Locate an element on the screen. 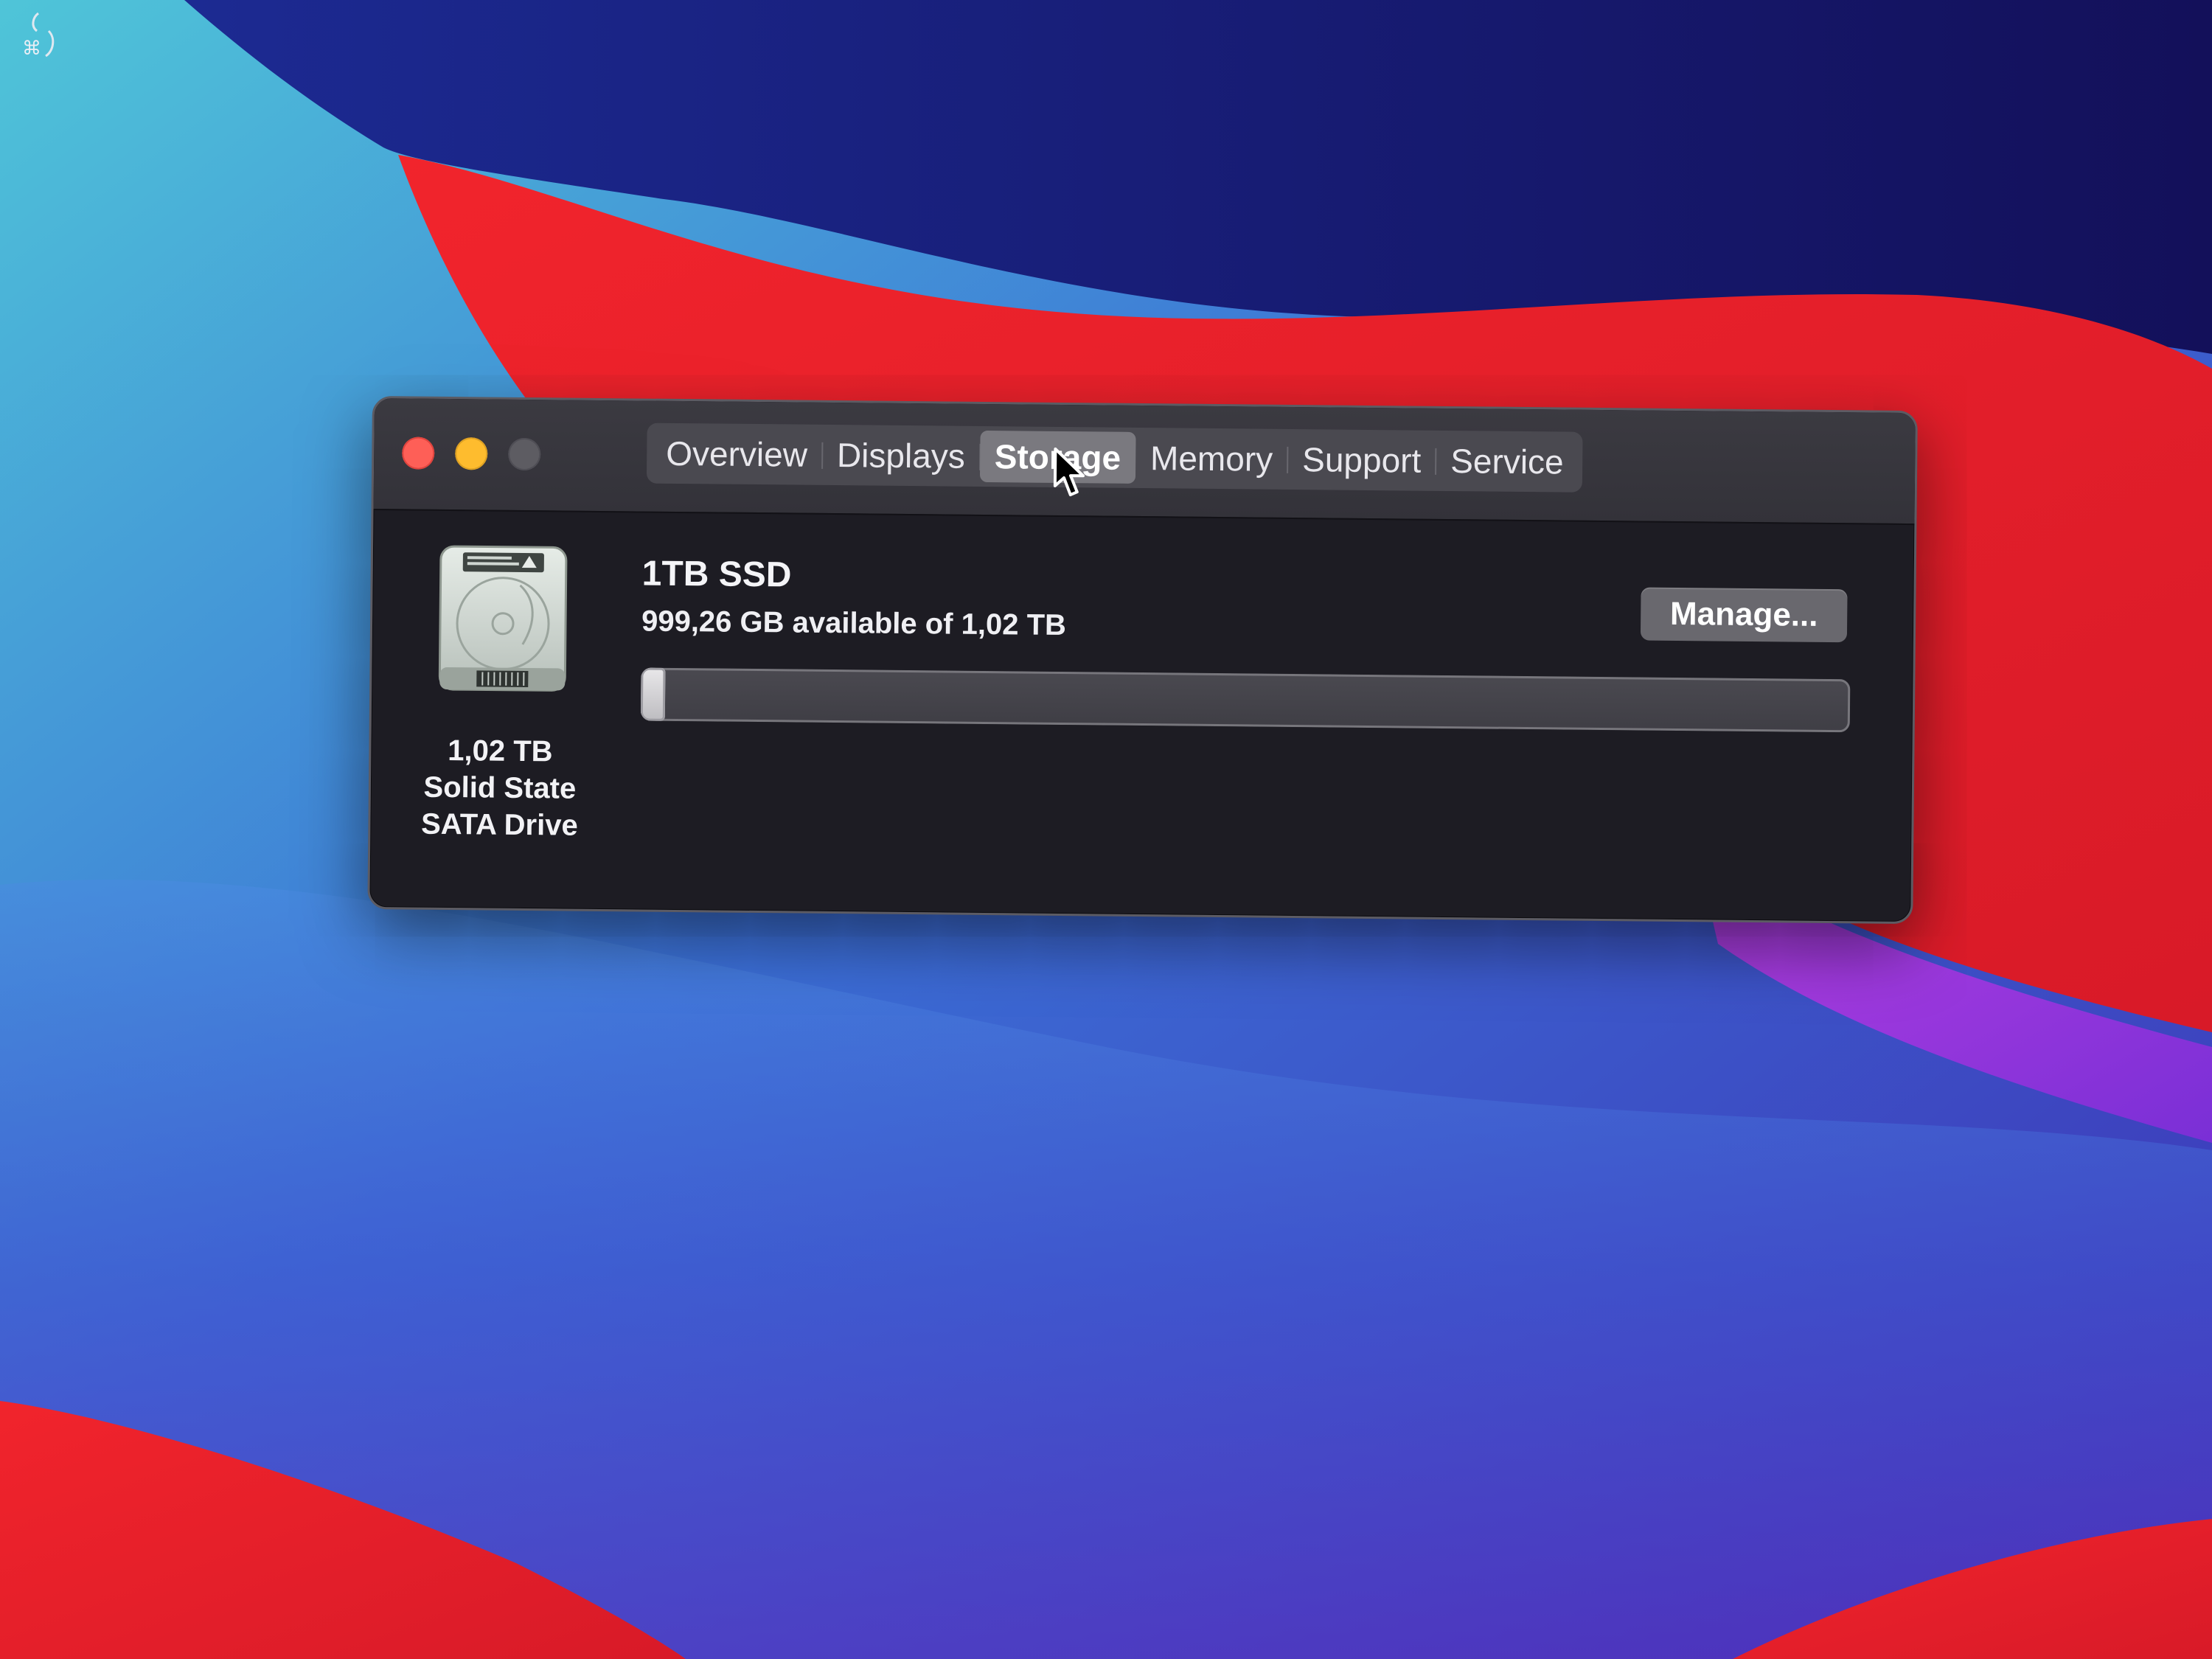  disk-name: 1TB SSD is located at coordinates (716, 574).